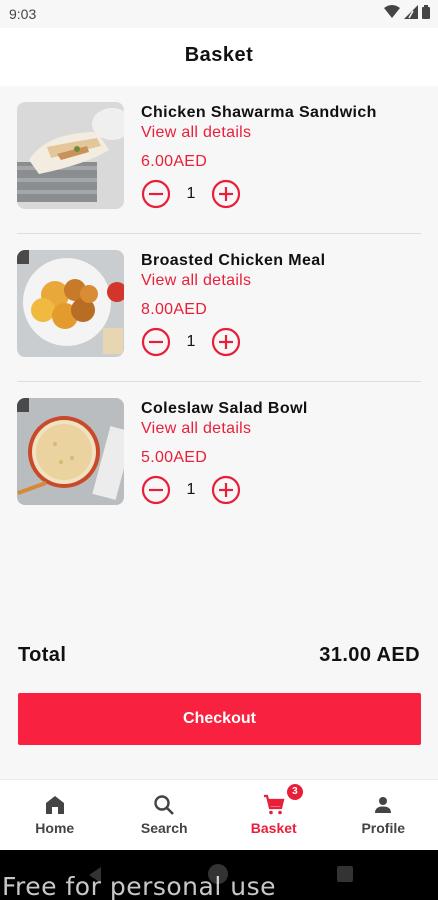 This screenshot has height=900, width=438. I want to click on item-name: Chicken Shawarma Sandwich, so click(259, 112).